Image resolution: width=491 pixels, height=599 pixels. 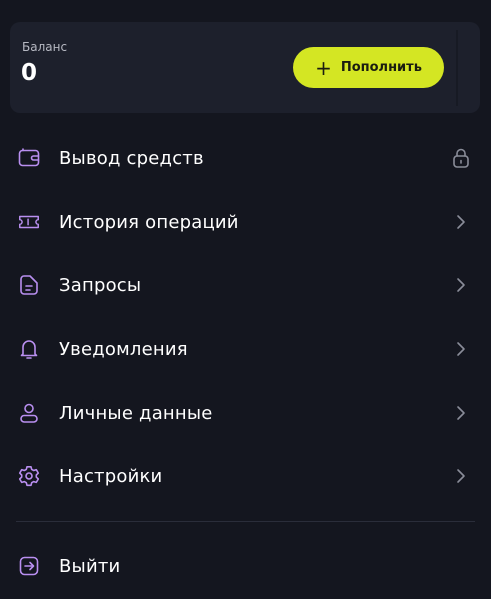 I want to click on card-divider, so click(x=457, y=68).